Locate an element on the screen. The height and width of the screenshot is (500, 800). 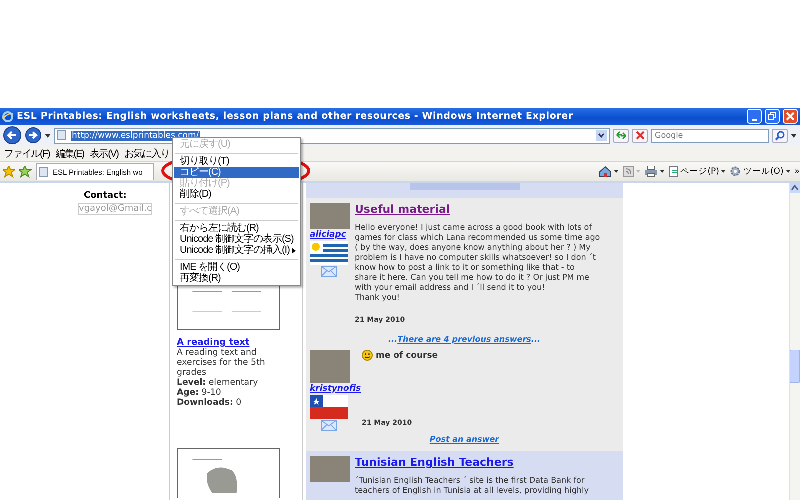
worksheet-detail: Downloads: 0 is located at coordinates (210, 403).